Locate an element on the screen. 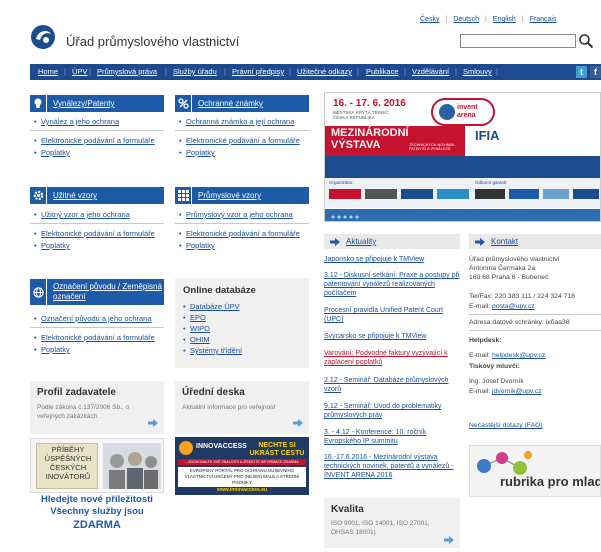 Image resolution: width=601 pixels, height=552 pixels. kontakt-header: Kontakt is located at coordinates (535, 241).